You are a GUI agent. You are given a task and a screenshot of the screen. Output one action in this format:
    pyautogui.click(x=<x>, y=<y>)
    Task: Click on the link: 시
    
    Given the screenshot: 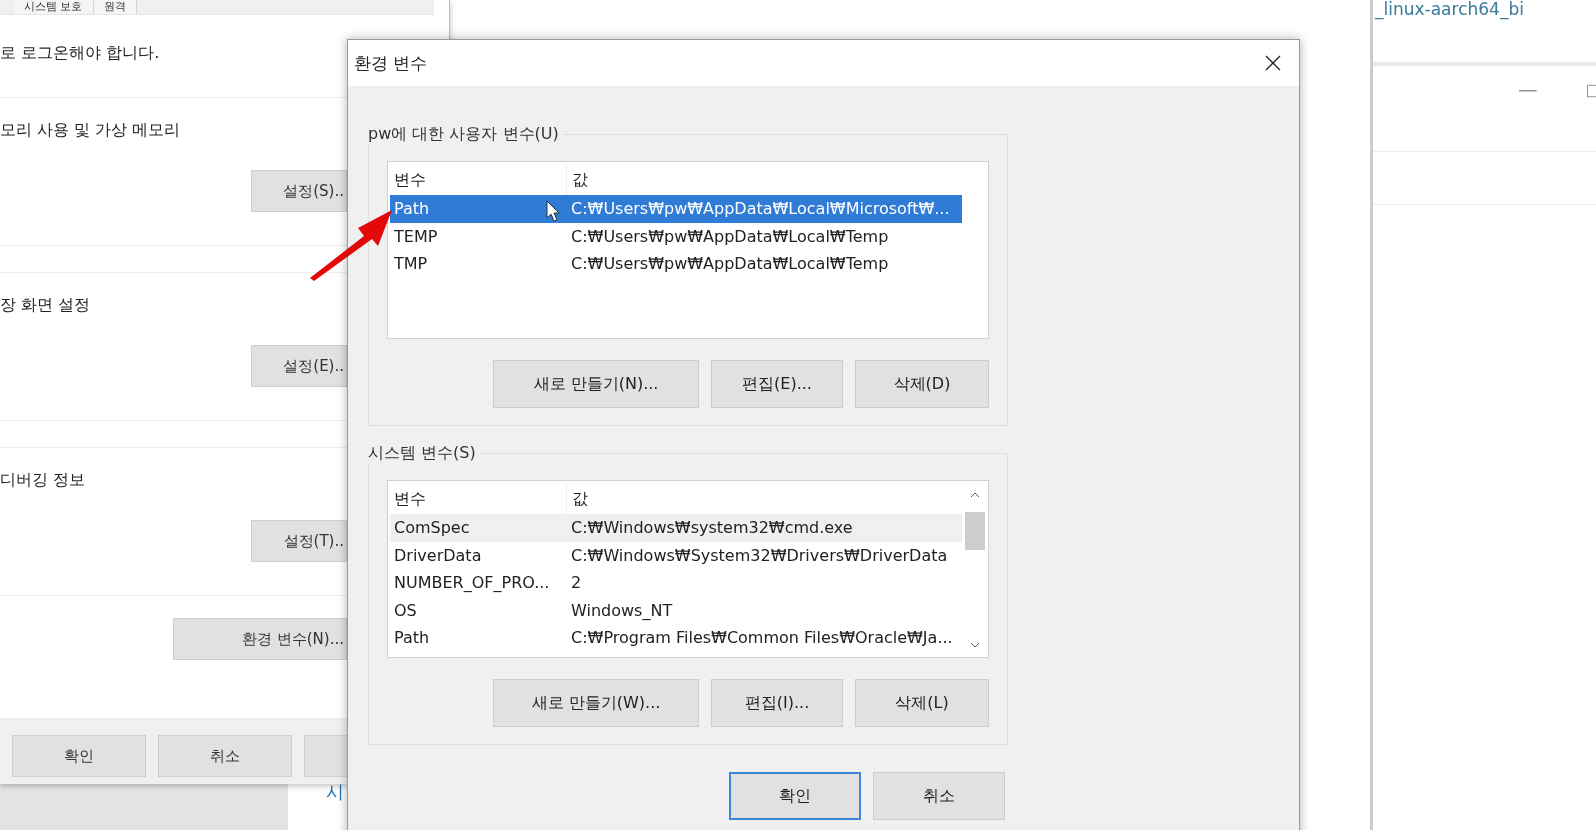 What is the action you would take?
    pyautogui.click(x=335, y=792)
    